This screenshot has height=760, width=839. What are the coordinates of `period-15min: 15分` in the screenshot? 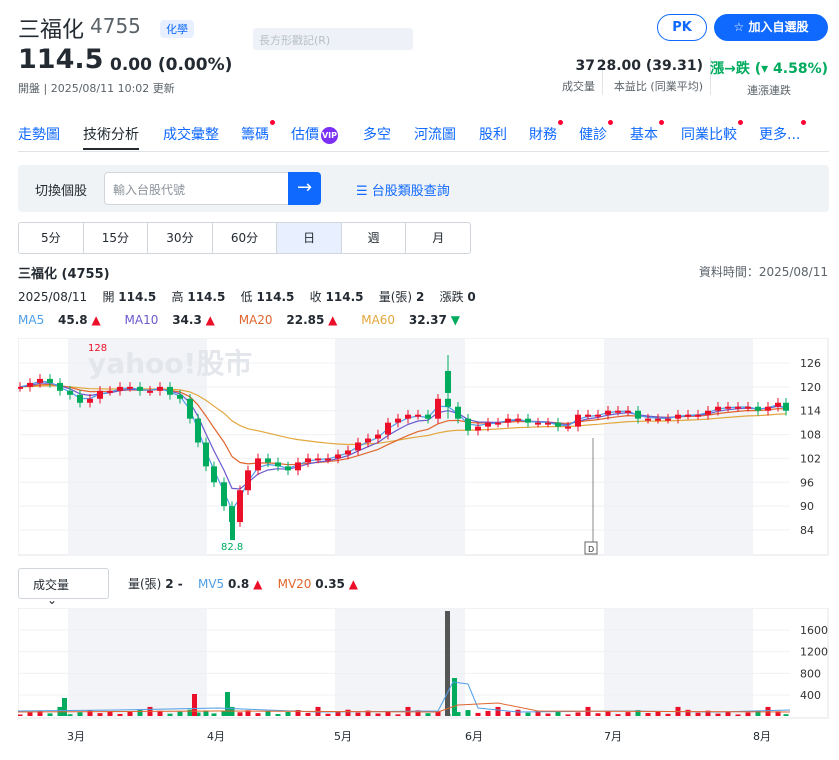 It's located at (116, 238).